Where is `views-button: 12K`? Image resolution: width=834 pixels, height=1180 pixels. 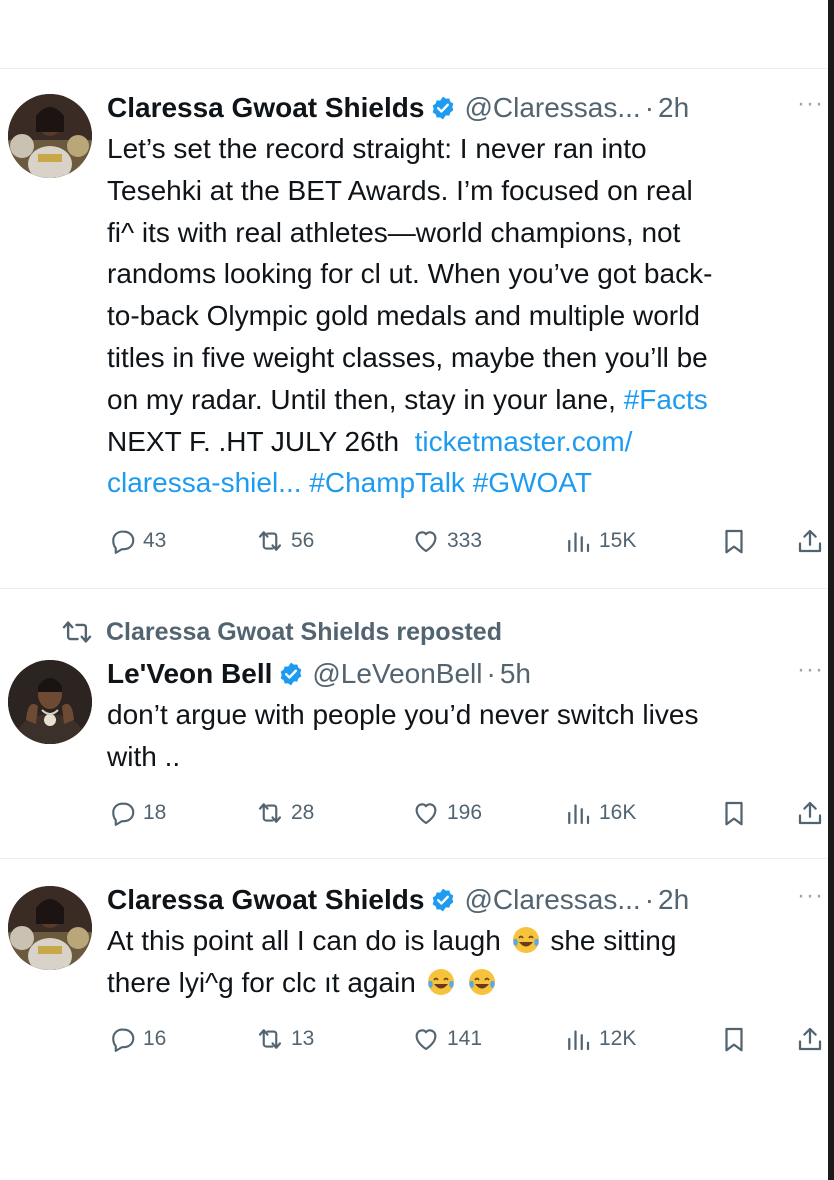
views-button: 12K is located at coordinates (599, 1039).